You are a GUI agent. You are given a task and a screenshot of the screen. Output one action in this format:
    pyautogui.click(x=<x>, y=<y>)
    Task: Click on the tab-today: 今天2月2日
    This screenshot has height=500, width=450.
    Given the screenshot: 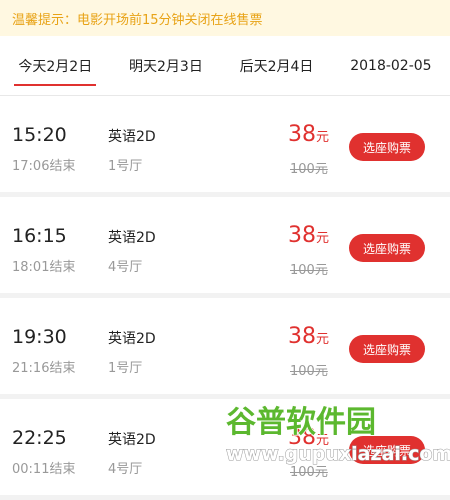 What is the action you would take?
    pyautogui.click(x=55, y=66)
    